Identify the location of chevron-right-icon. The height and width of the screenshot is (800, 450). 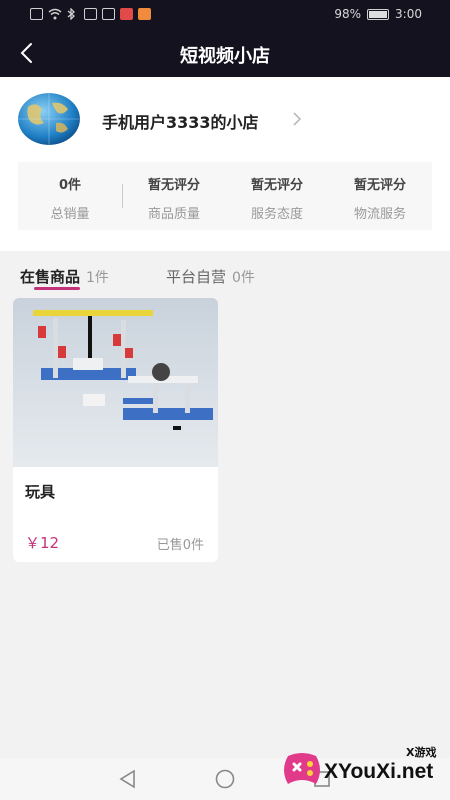
(297, 119).